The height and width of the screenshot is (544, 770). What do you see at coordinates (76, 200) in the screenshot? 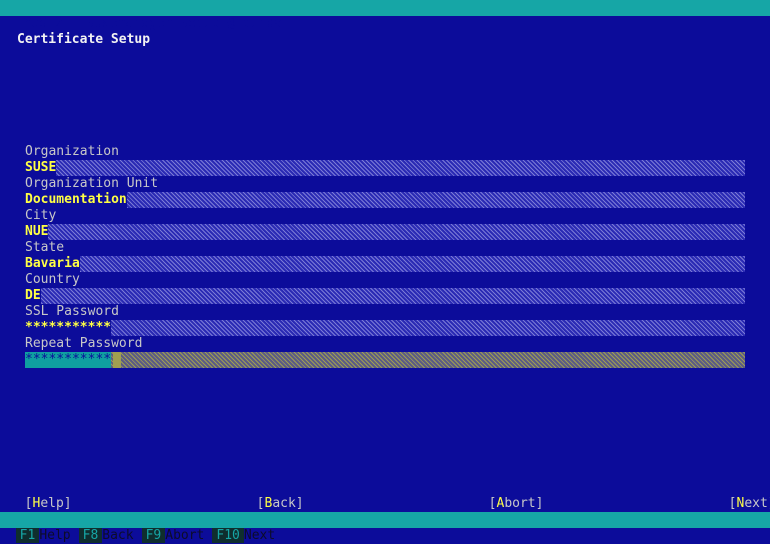
I see `organization-unit-value: Documentation` at bounding box center [76, 200].